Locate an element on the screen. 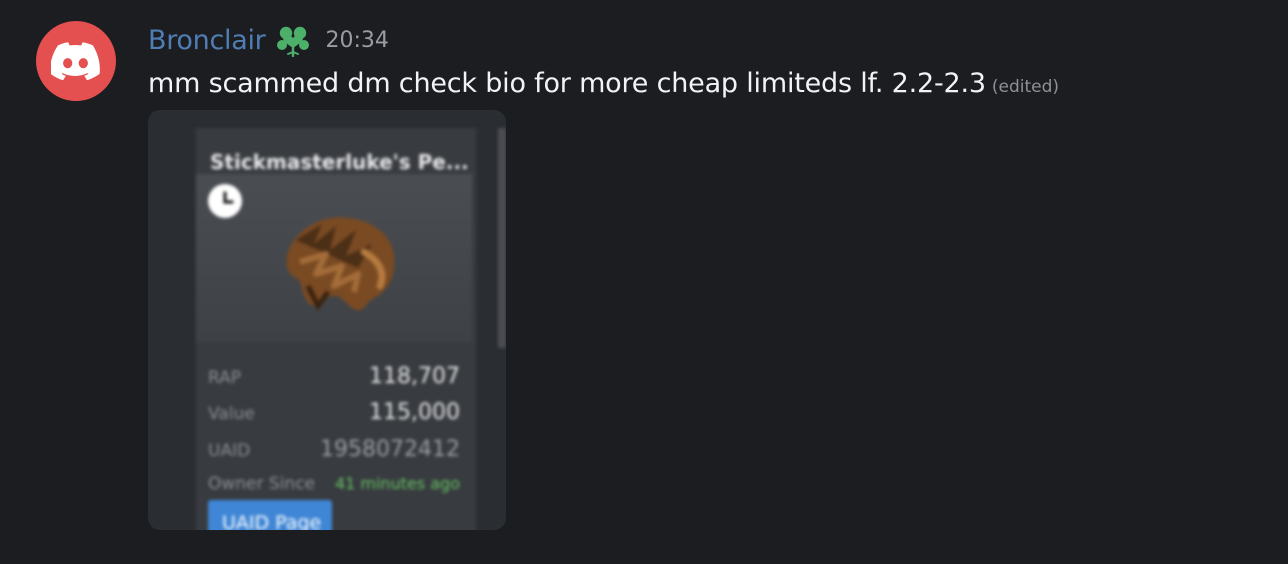  discord-logo-icon is located at coordinates (75, 61).